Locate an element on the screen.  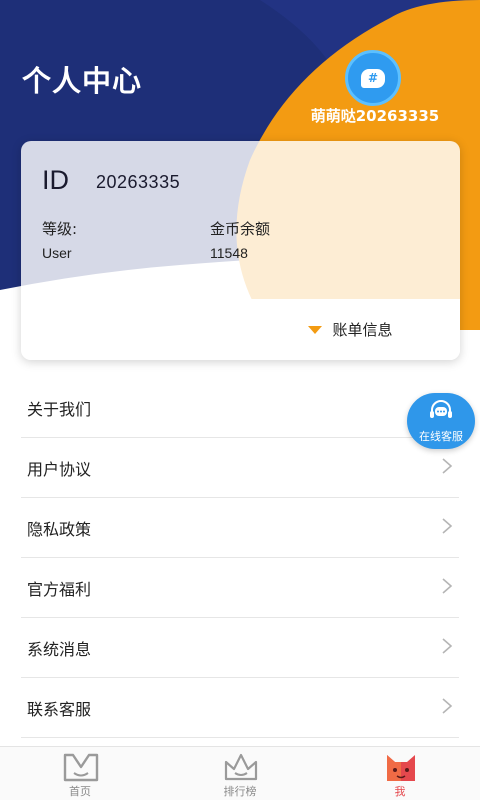
tab-ranking: 排行榜 is located at coordinates (240, 773).